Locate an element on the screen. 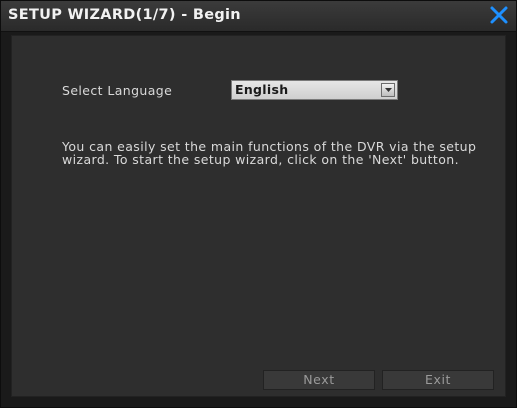 This screenshot has height=408, width=517. select-language-label: Select Language is located at coordinates (117, 90).